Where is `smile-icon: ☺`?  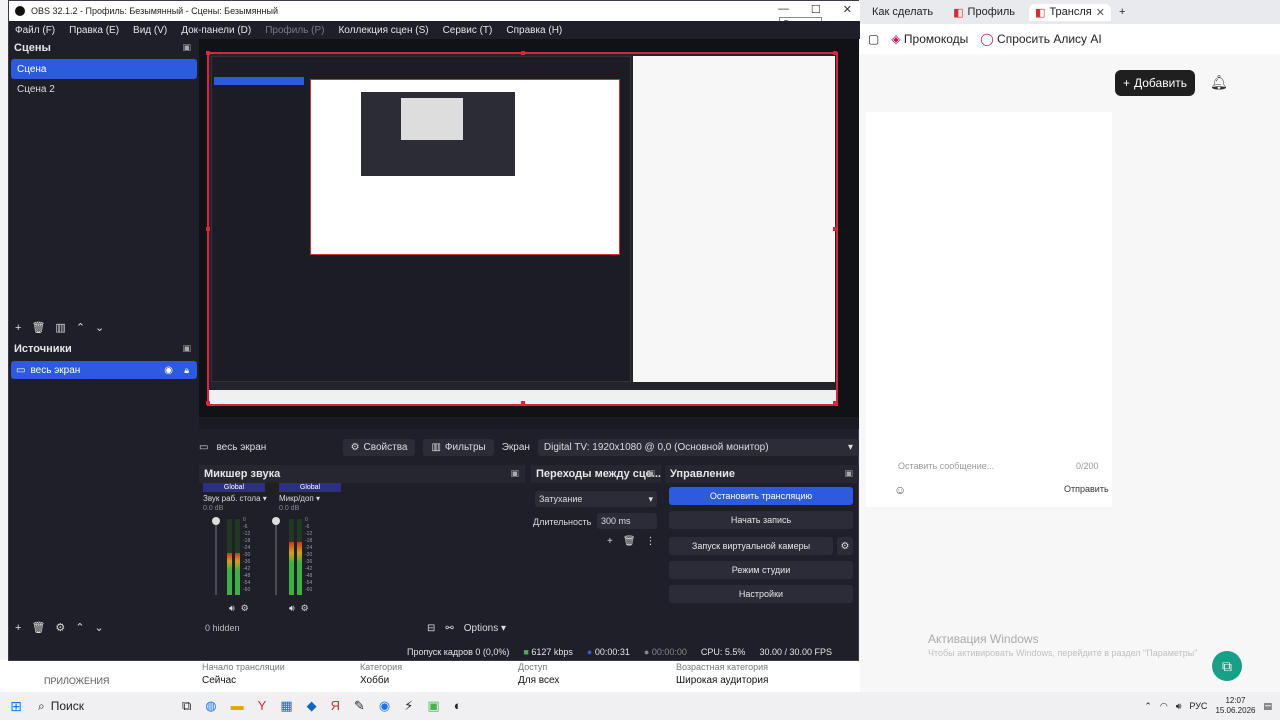 smile-icon: ☺ is located at coordinates (900, 490).